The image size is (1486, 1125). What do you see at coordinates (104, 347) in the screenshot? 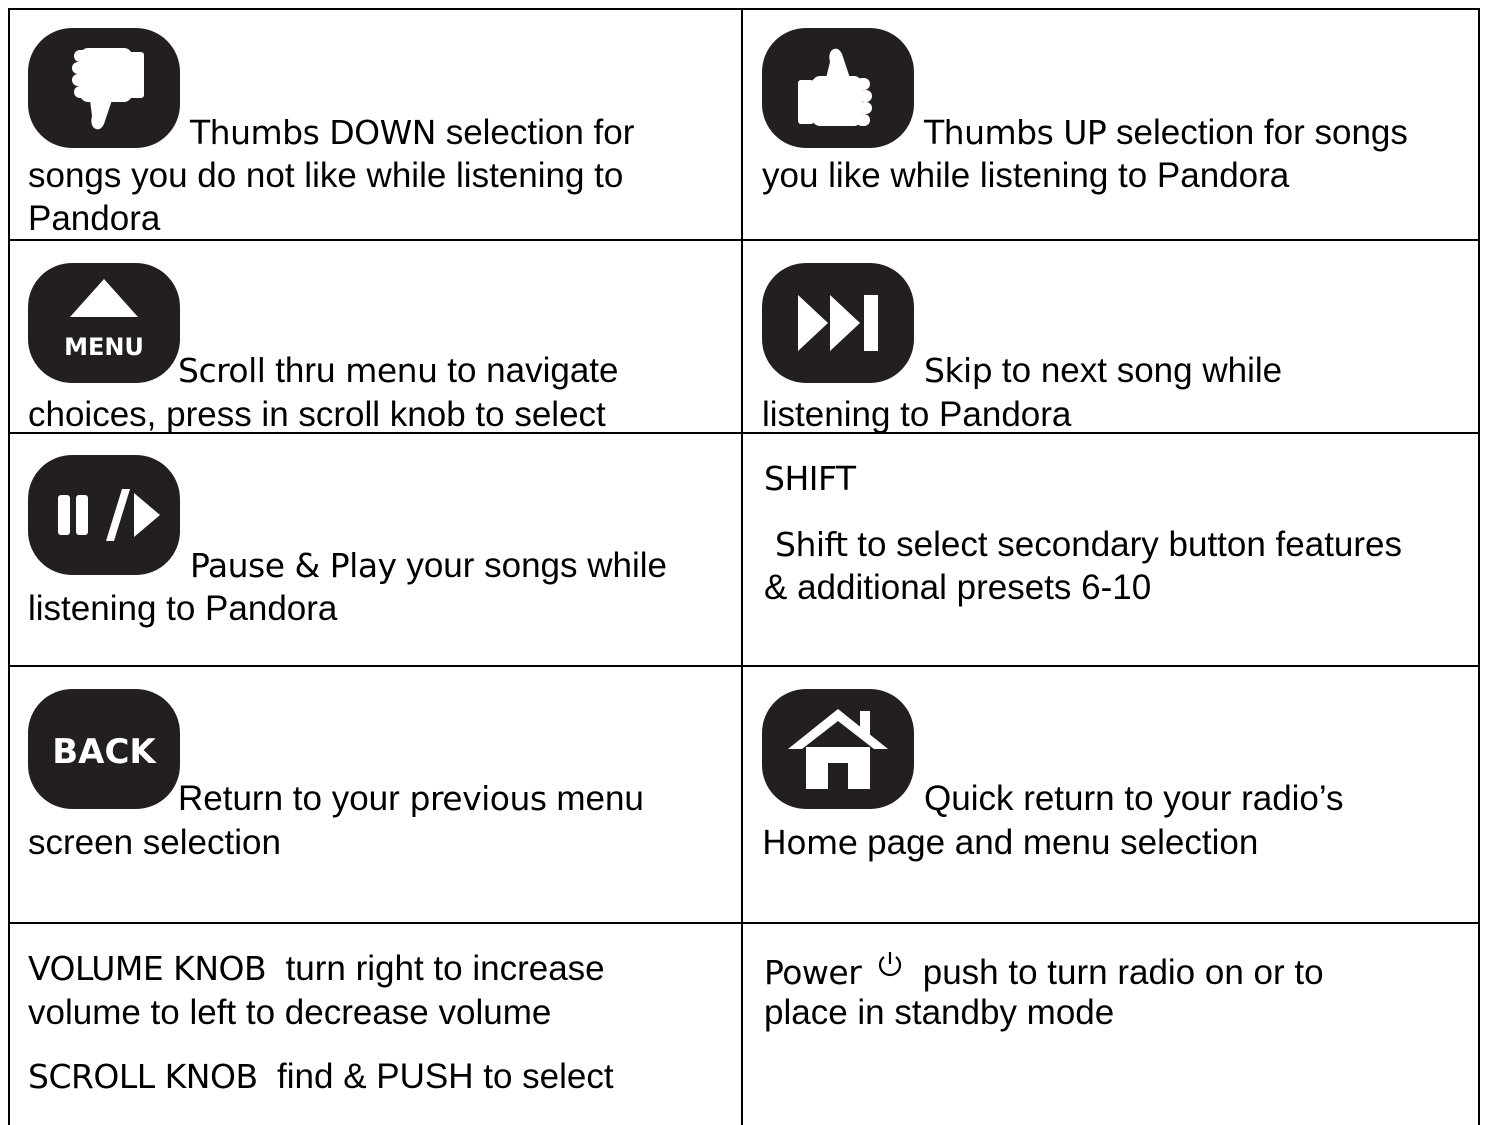
I see `menu-icon-label: MENU` at bounding box center [104, 347].